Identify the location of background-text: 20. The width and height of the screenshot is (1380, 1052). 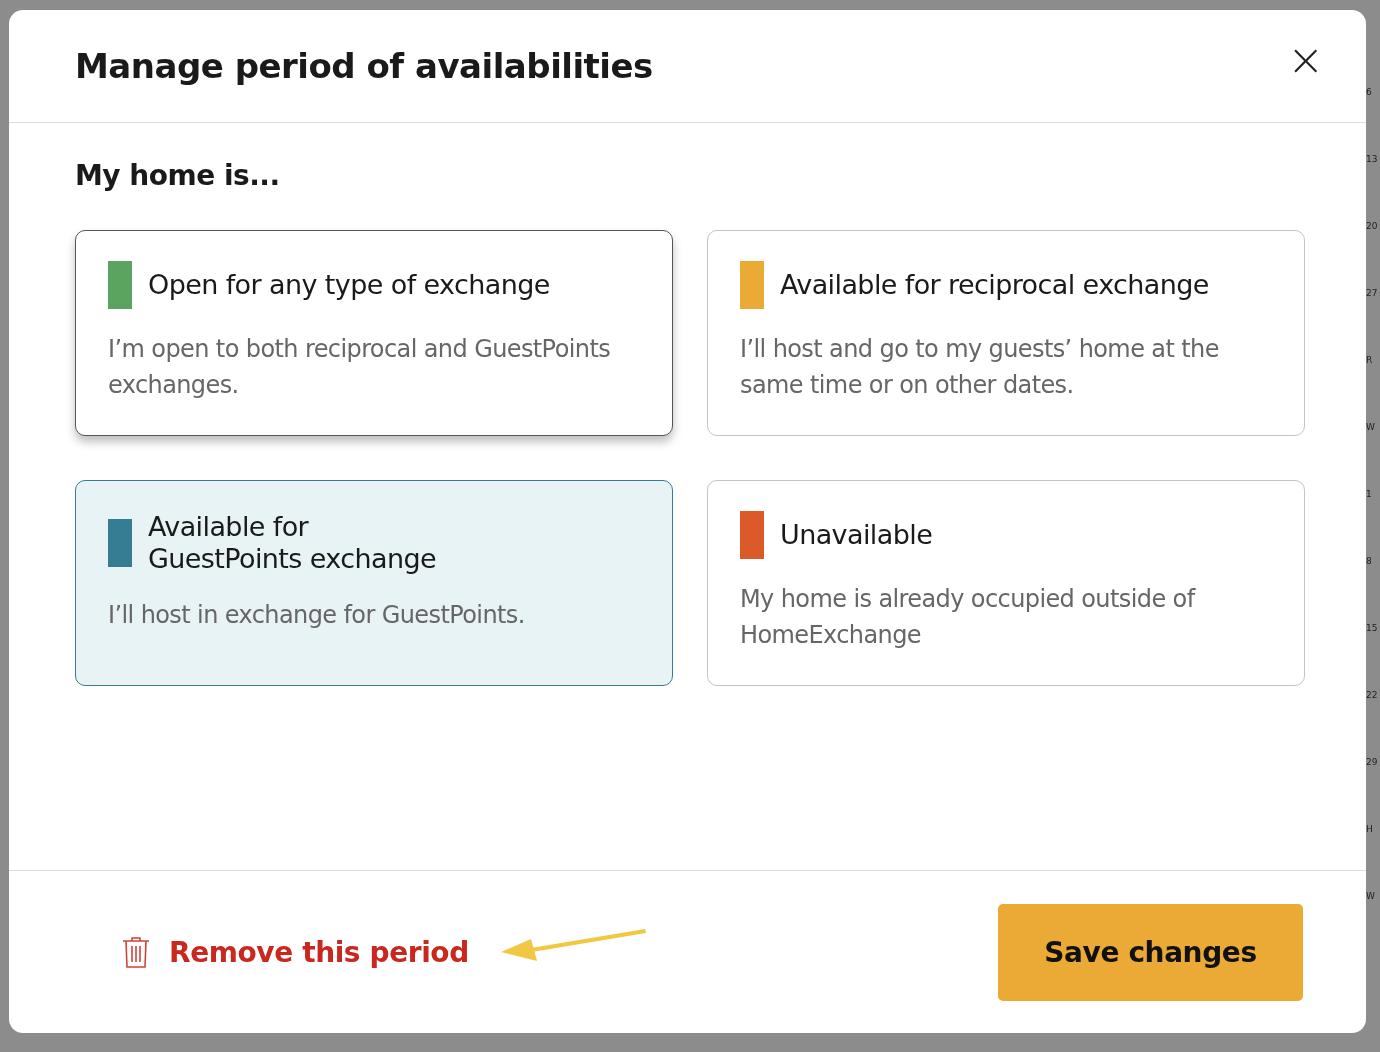
(1372, 226).